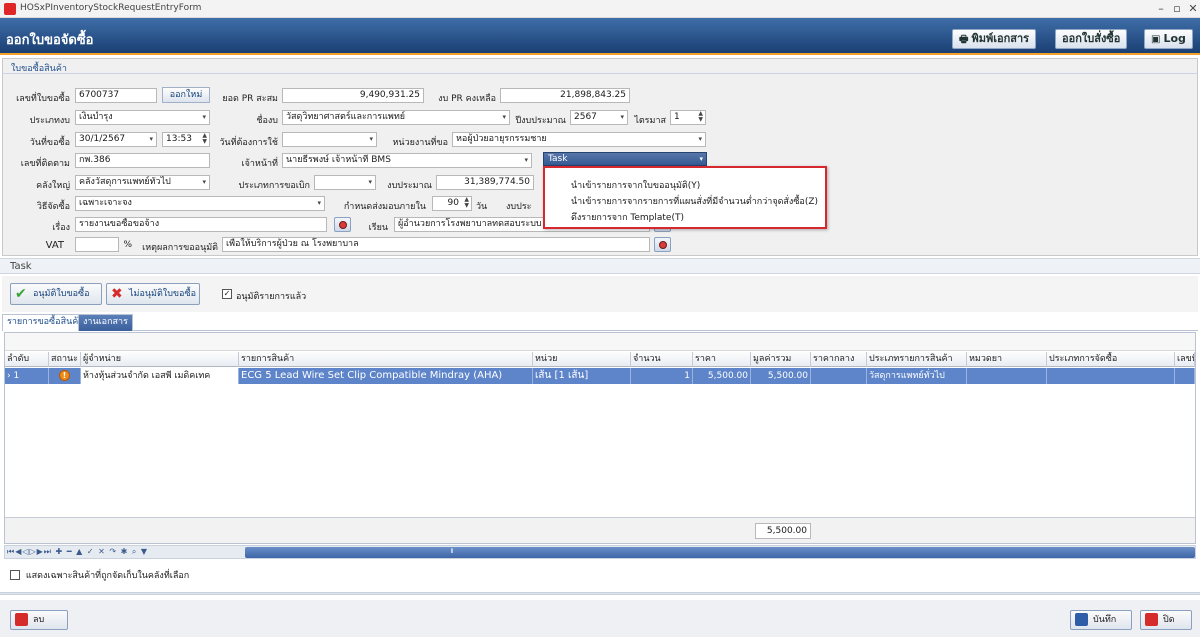  Describe the element at coordinates (105, 322) in the screenshot. I see `tab-documents: งานเอกสาร` at that location.